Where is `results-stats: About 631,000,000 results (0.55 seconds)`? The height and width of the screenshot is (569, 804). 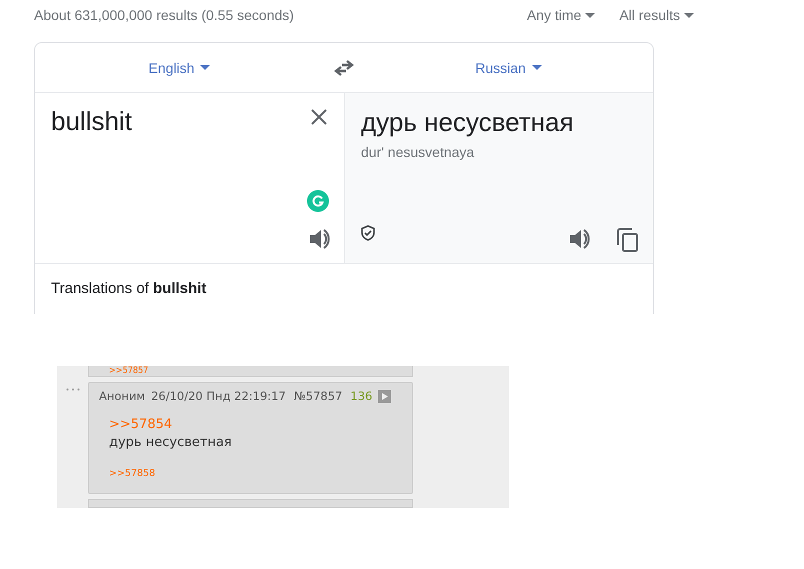 results-stats: About 631,000,000 results (0.55 seconds) is located at coordinates (164, 15).